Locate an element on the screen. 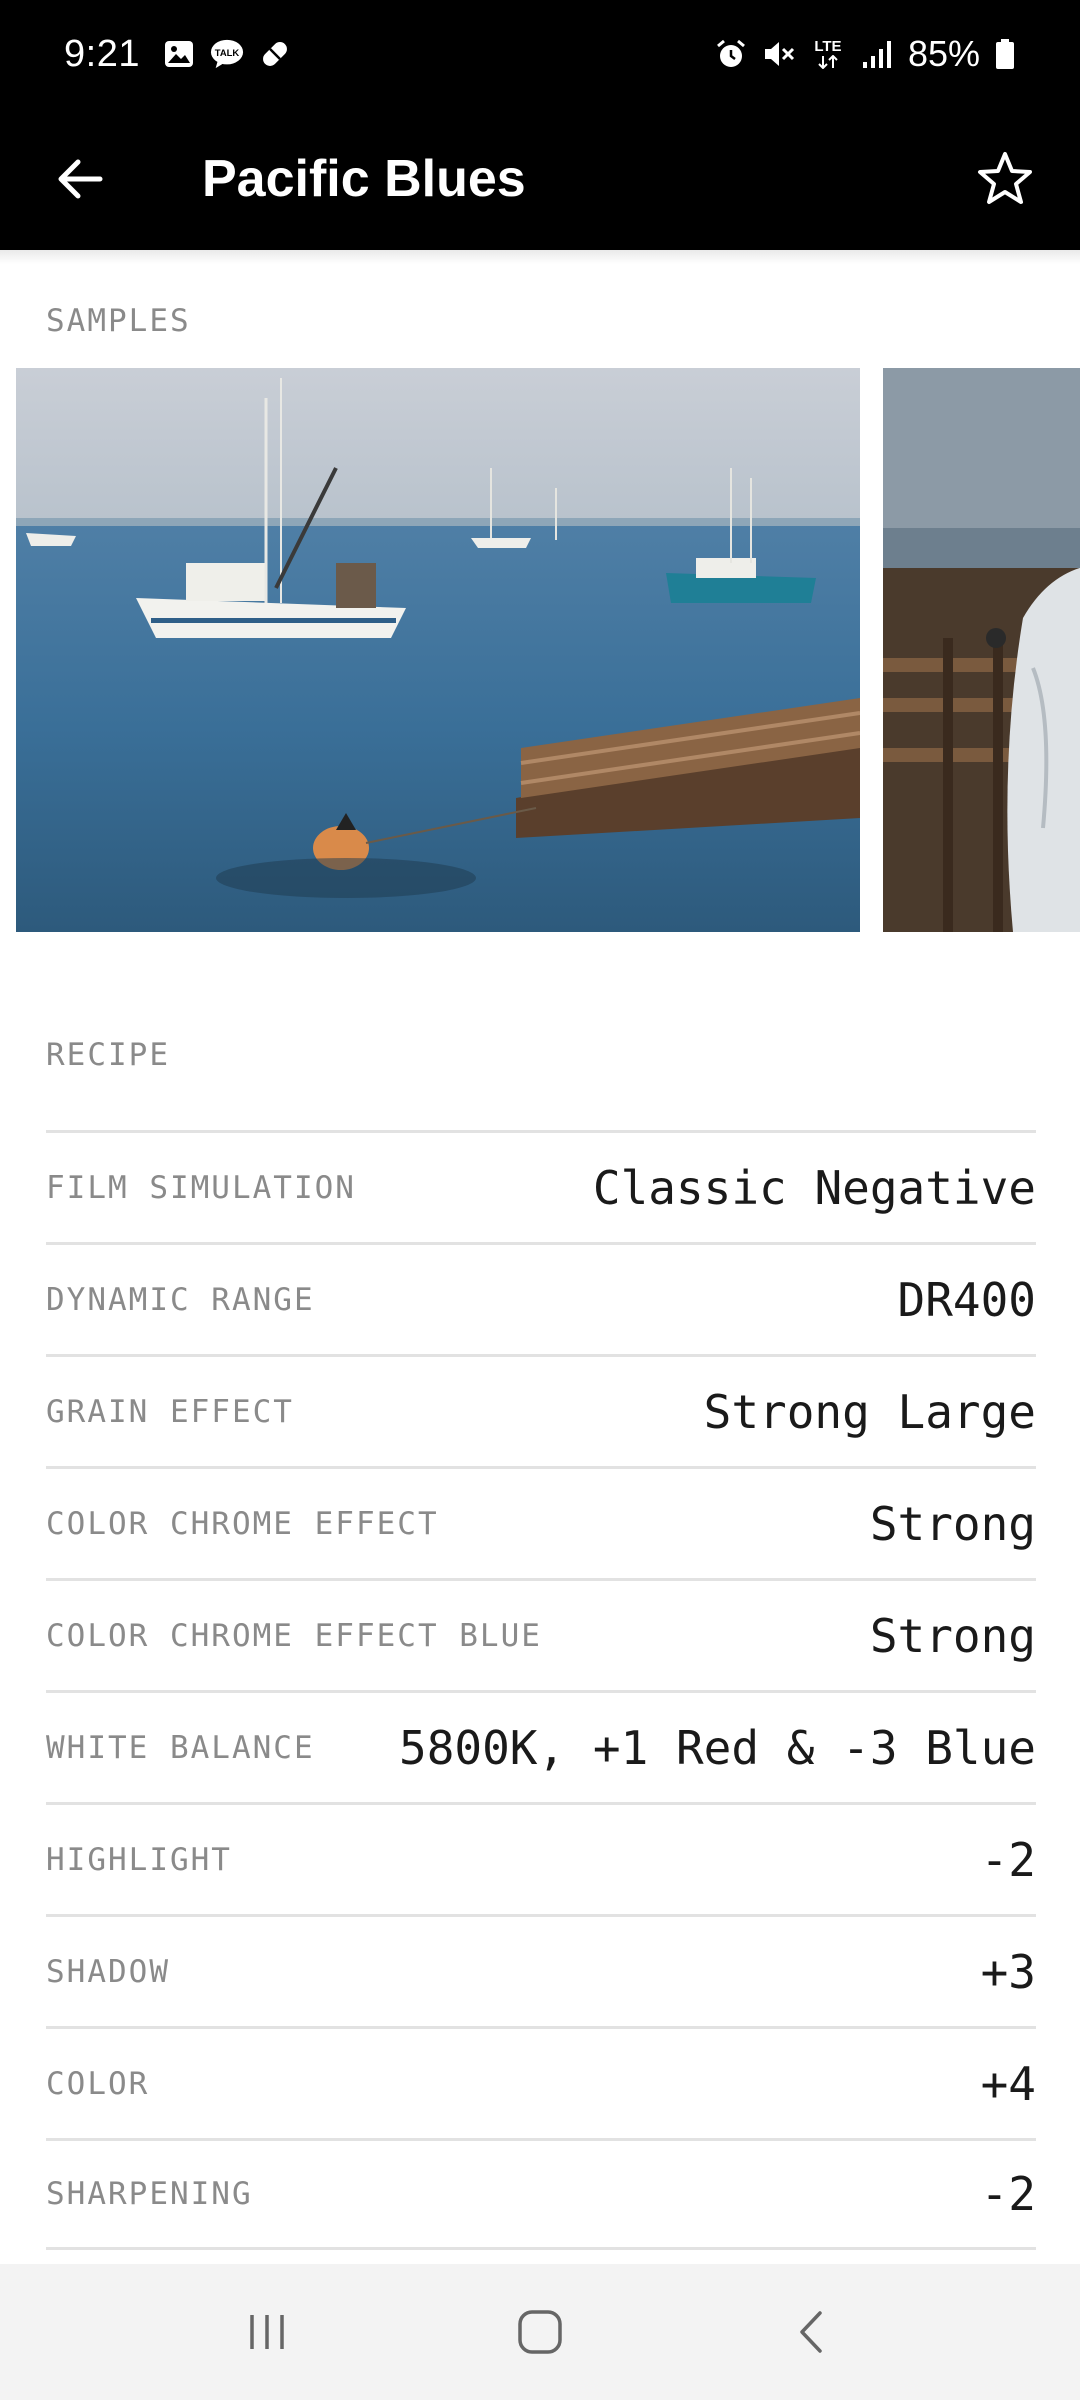  recipe-value: Strong Large is located at coordinates (869, 1411).